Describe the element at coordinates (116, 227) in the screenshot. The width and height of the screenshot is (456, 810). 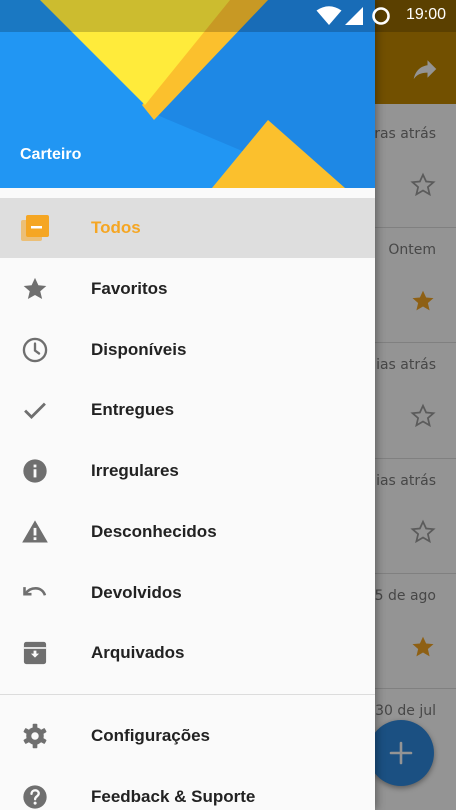
I see `nav-label: Todos` at that location.